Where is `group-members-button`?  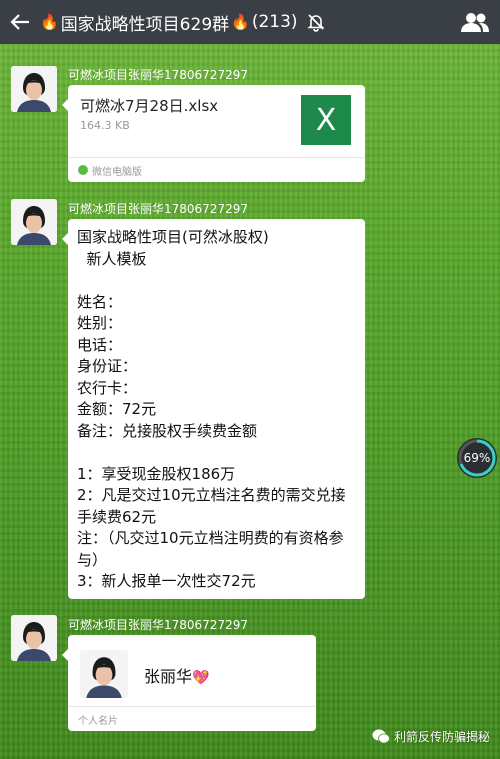
group-members-button is located at coordinates (475, 22).